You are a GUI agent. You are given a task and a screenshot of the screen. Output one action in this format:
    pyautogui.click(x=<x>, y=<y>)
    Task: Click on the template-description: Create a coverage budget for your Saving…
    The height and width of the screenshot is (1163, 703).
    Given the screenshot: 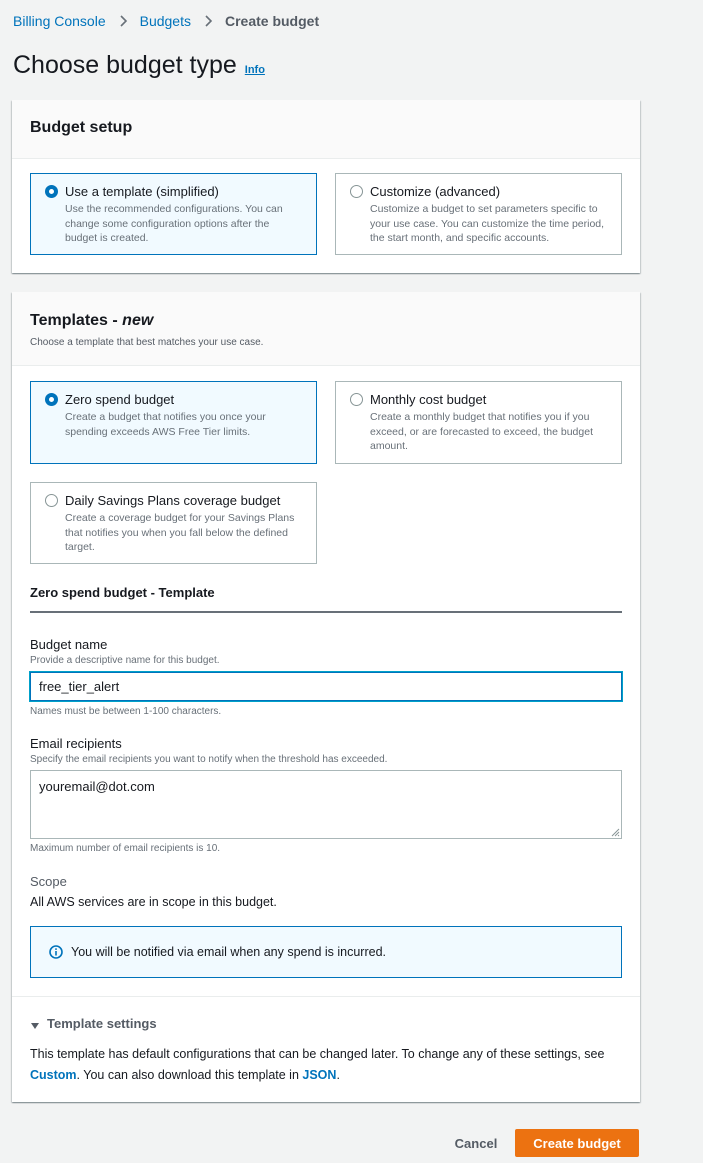 What is the action you would take?
    pyautogui.click(x=180, y=532)
    